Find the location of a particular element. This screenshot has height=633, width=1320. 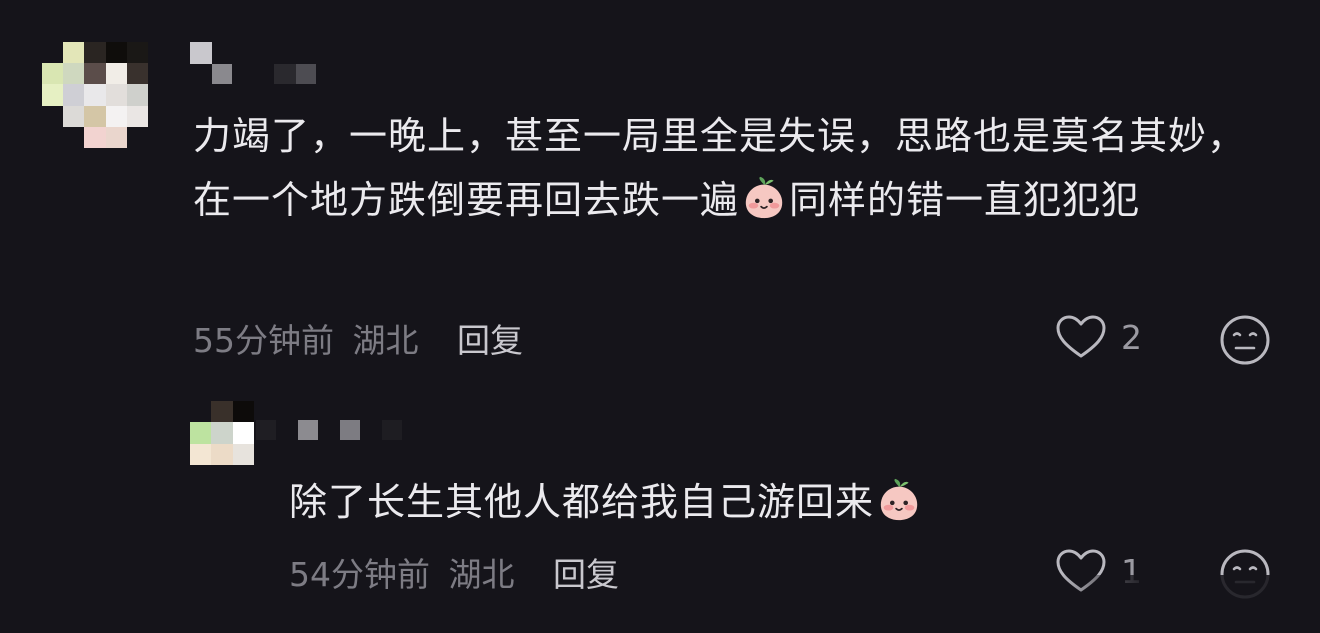

comment-meta: 54分钟前 湖北 回复 is located at coordinates (454, 572).